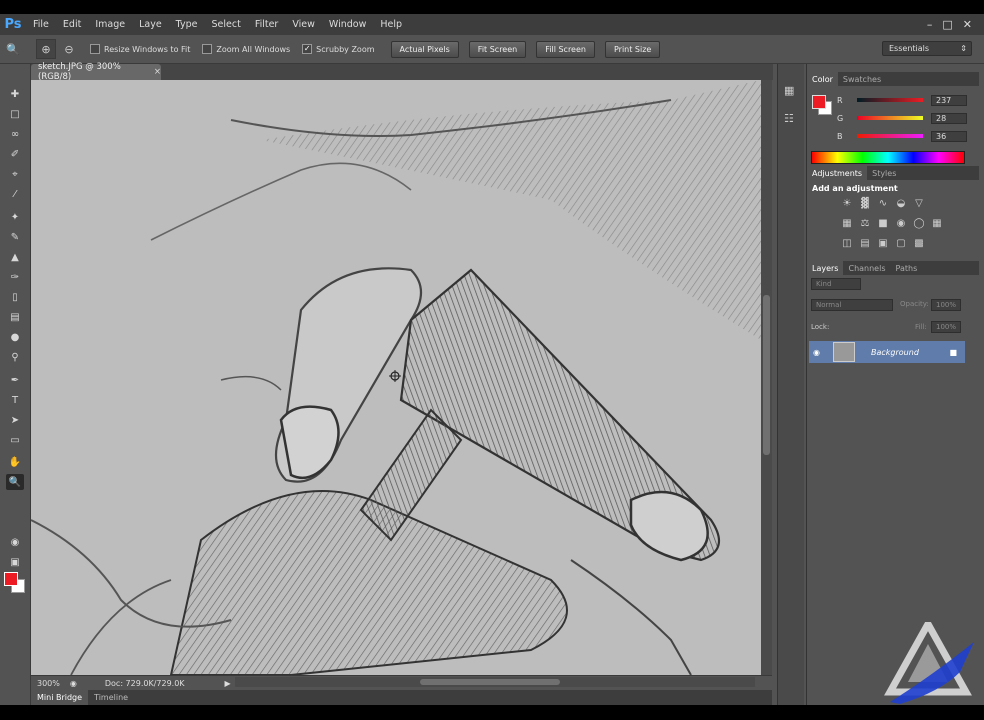 Image resolution: width=984 pixels, height=720 pixels. I want to click on green-slider, so click(890, 118).